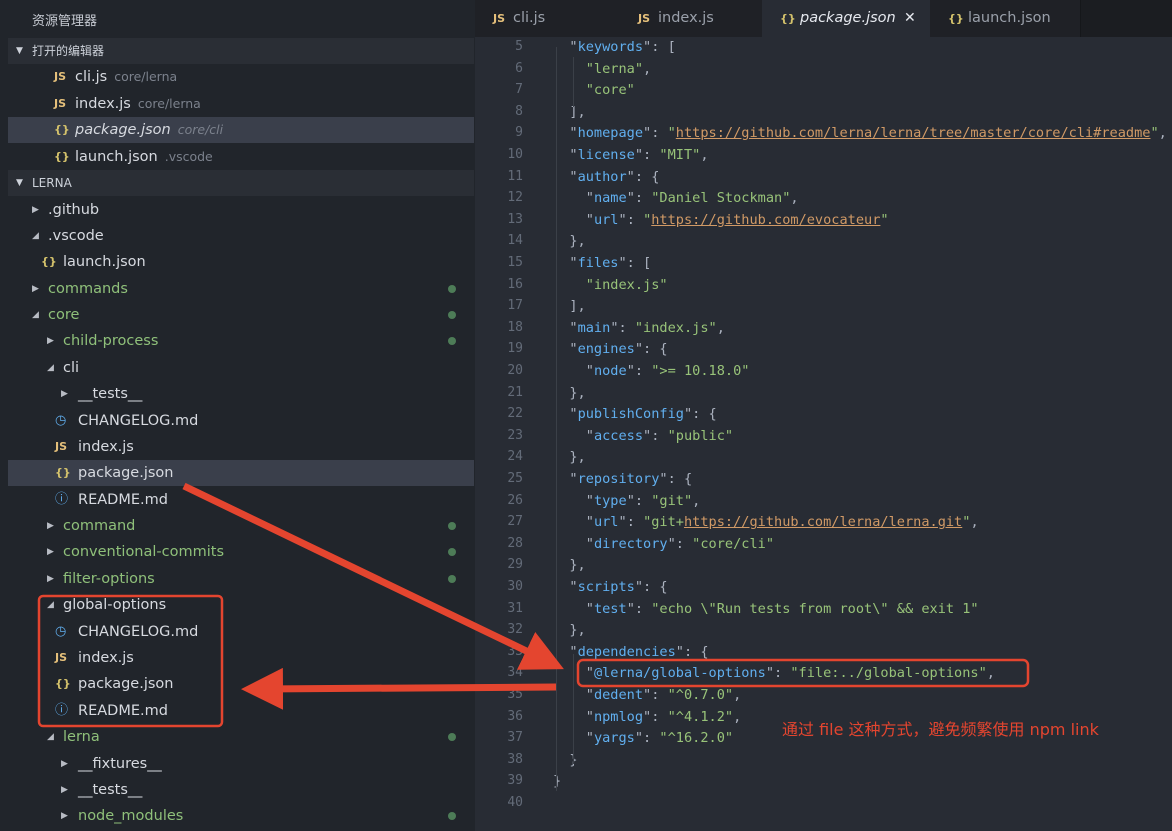  Describe the element at coordinates (519, 90) in the screenshot. I see `line-number: 7` at that location.